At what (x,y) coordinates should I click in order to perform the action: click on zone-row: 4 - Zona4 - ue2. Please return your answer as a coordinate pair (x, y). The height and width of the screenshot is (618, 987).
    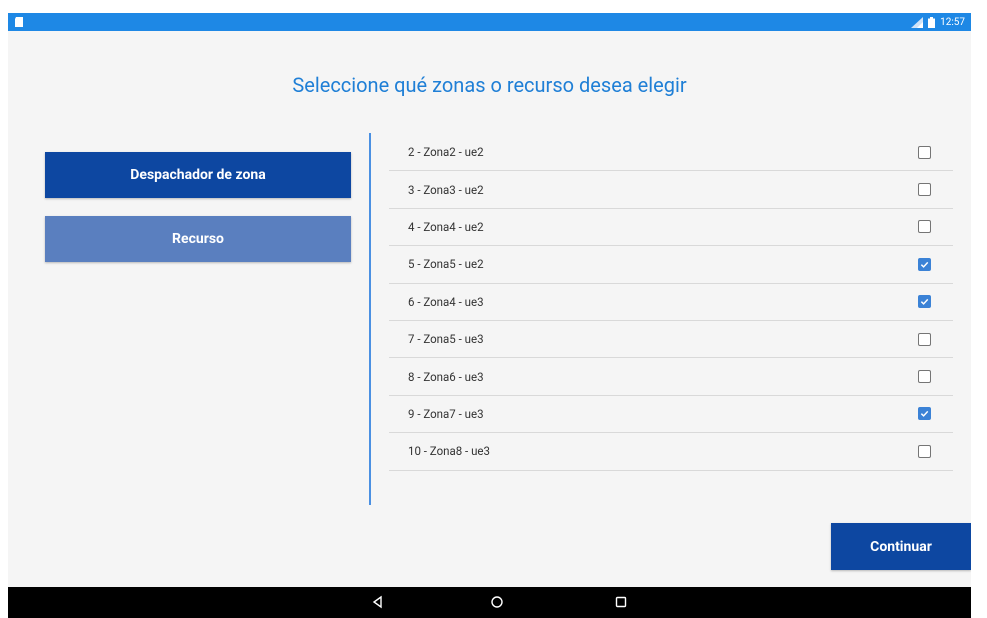
    Looking at the image, I should click on (671, 228).